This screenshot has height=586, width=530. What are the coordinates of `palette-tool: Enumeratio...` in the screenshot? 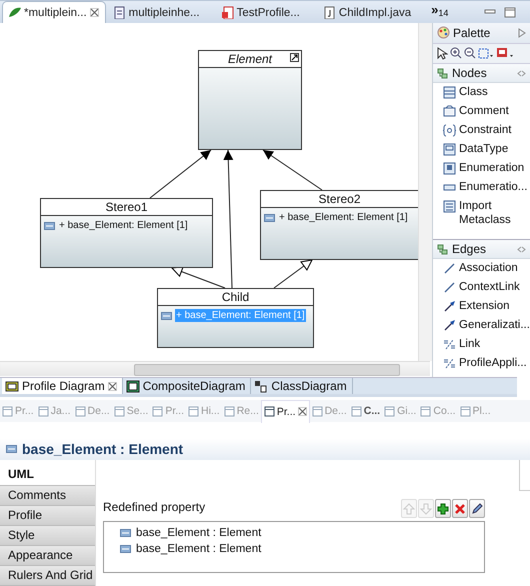 It's located at (486, 189).